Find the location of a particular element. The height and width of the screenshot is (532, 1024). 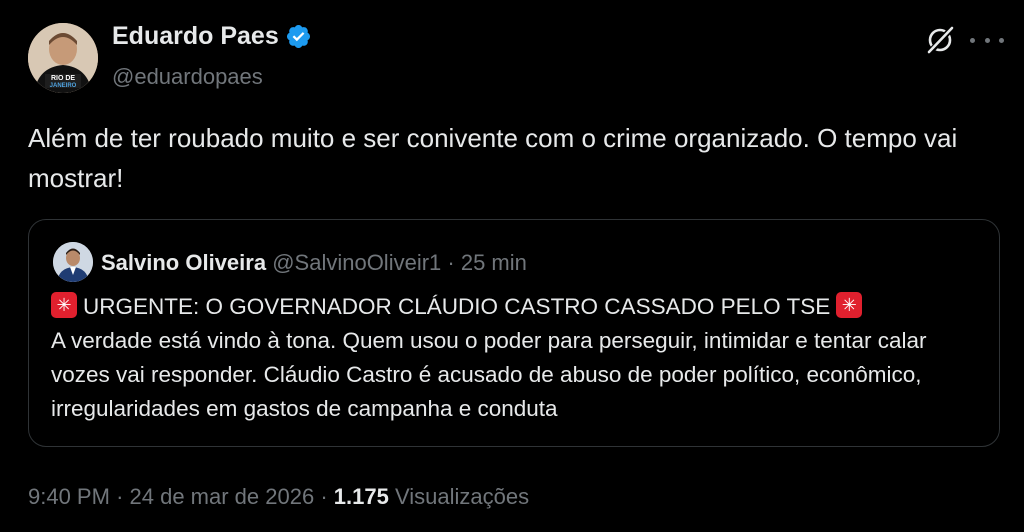

views-label: Visualizações is located at coordinates (462, 496).